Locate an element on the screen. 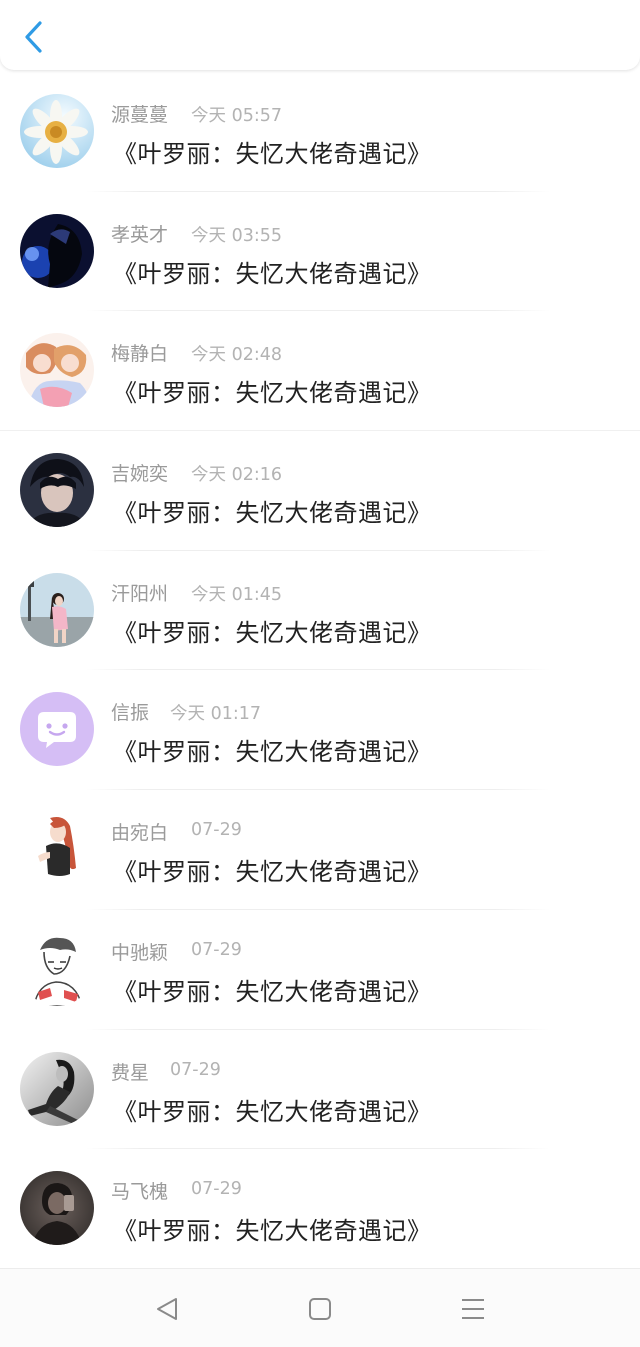 The width and height of the screenshot is (640, 1347). list-item: 汗阳州 今天 01:45 《叶罗丽：失忆大佬奇遇记》 is located at coordinates (320, 611).